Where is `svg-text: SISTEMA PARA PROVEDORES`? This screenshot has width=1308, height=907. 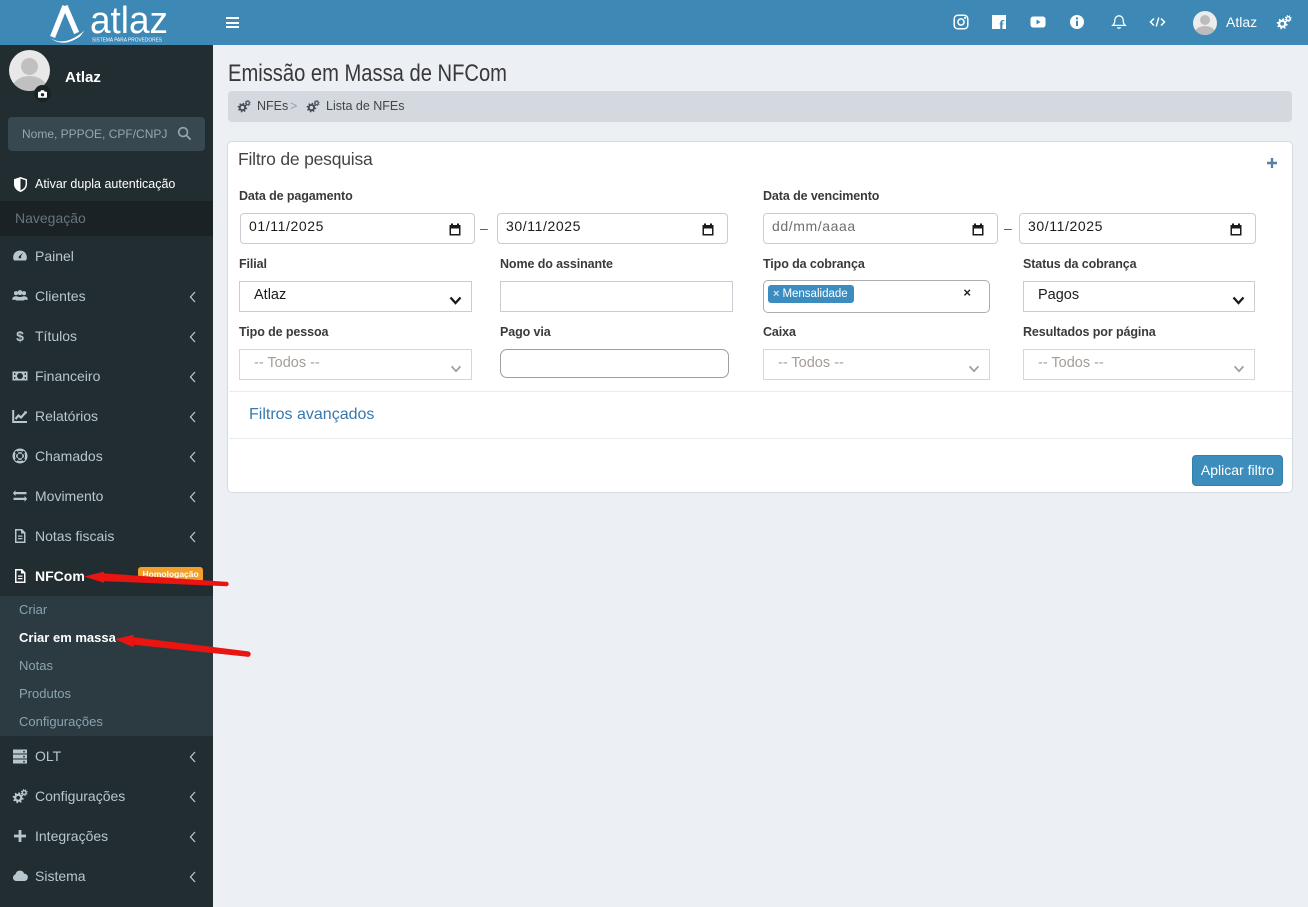 svg-text: SISTEMA PARA PROVEDORES is located at coordinates (127, 41).